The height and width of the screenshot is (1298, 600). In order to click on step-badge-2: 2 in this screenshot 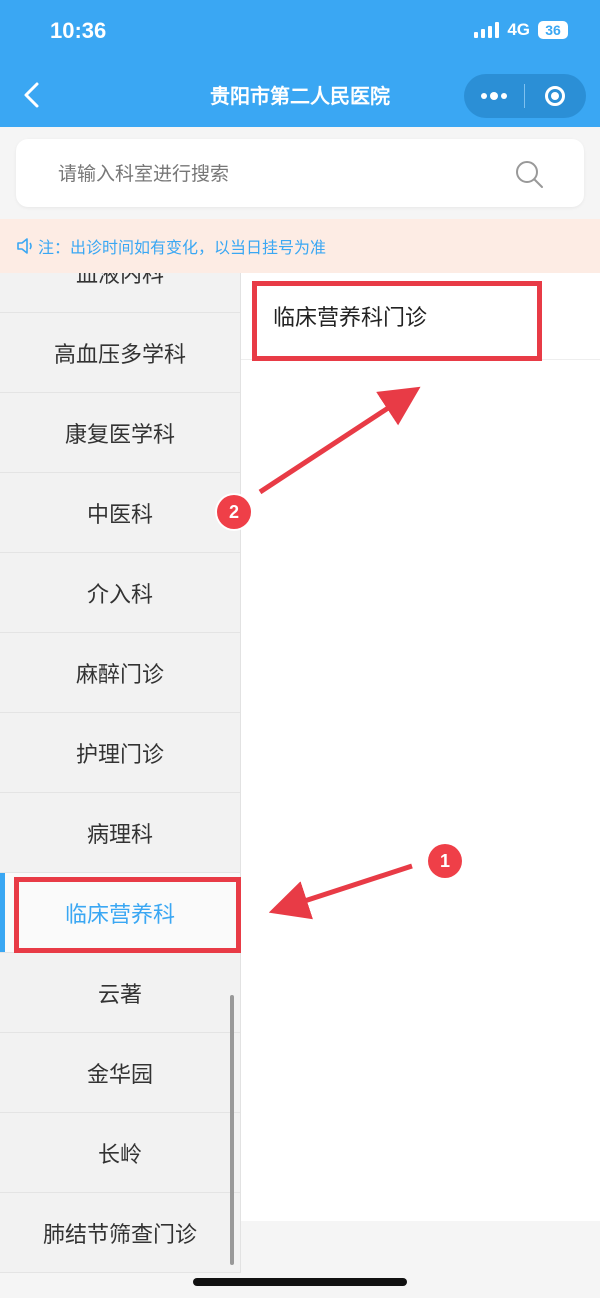, I will do `click(234, 512)`.